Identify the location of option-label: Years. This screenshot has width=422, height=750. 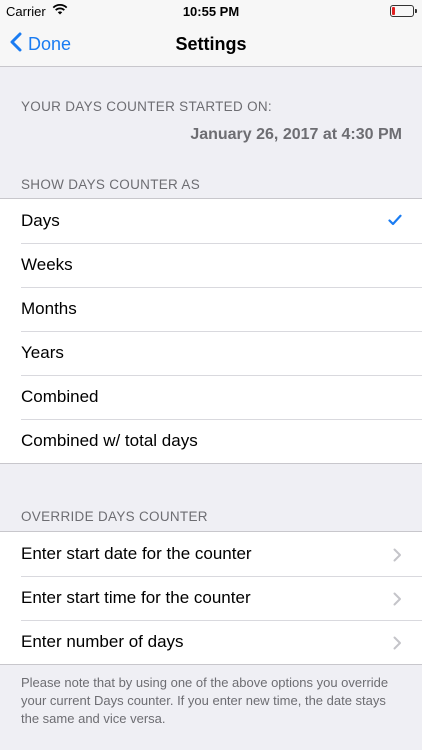
(42, 352).